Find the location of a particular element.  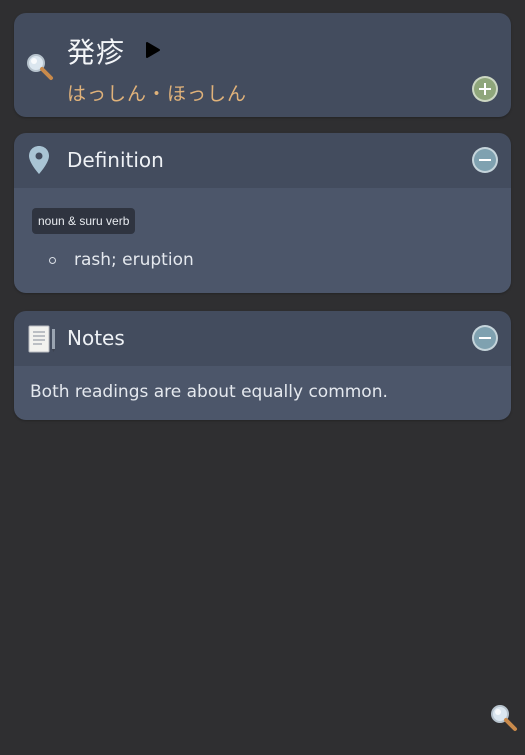

note-text: Both readings are about equally common. is located at coordinates (209, 392).